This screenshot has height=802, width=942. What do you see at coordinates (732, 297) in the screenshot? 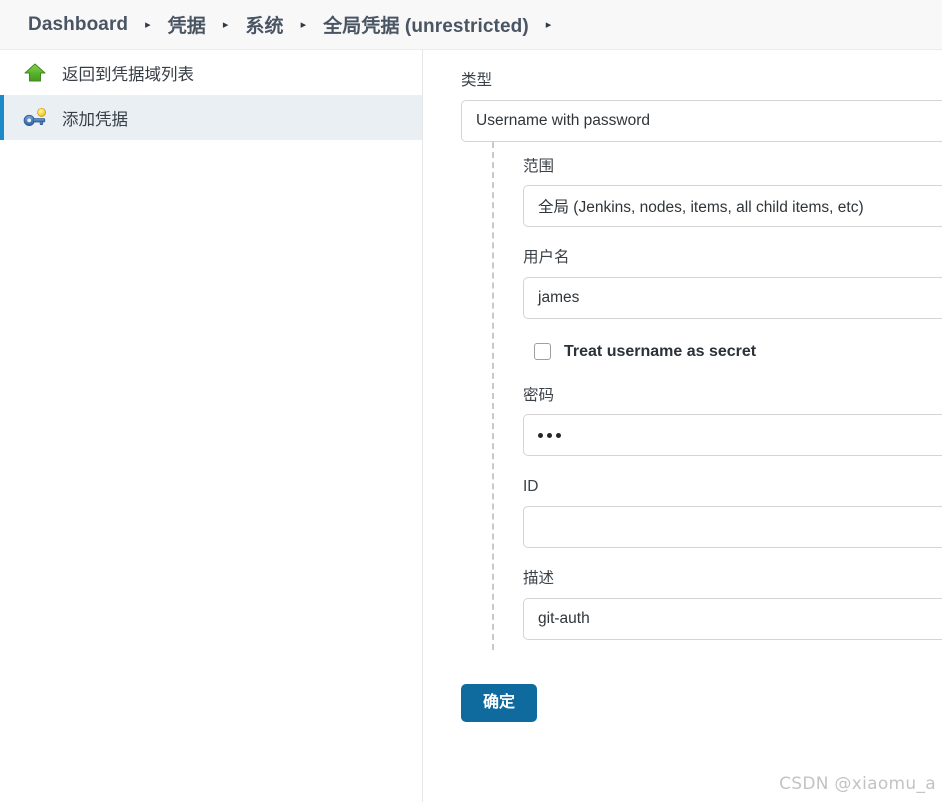
I see `username-input: james` at bounding box center [732, 297].